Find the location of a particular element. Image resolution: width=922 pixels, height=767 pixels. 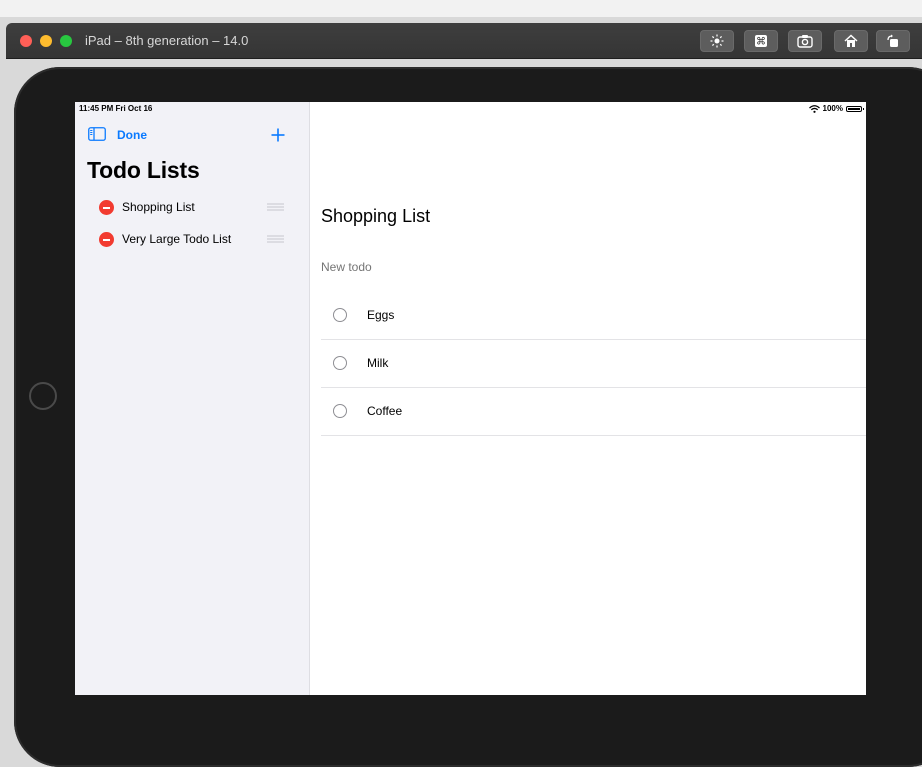

todo-row: Coffee is located at coordinates (593, 412).